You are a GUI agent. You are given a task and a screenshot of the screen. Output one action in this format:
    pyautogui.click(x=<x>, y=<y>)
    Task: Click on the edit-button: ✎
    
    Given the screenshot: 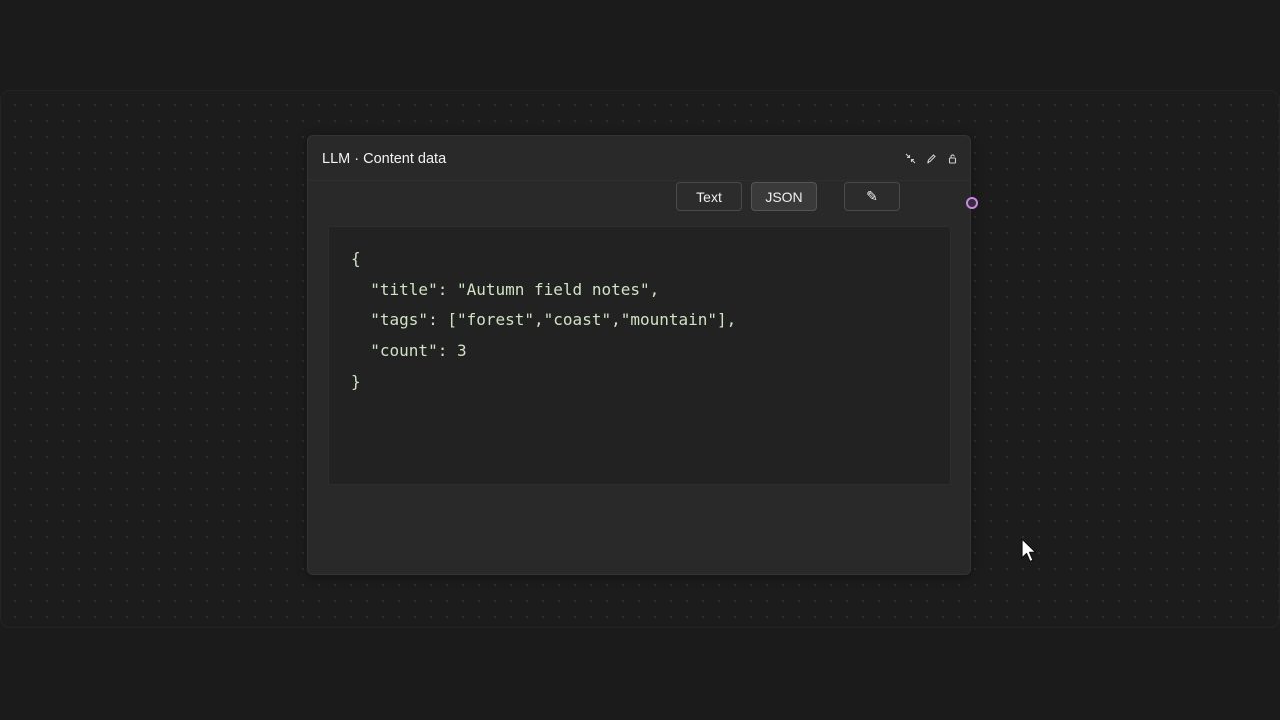 What is the action you would take?
    pyautogui.click(x=872, y=196)
    